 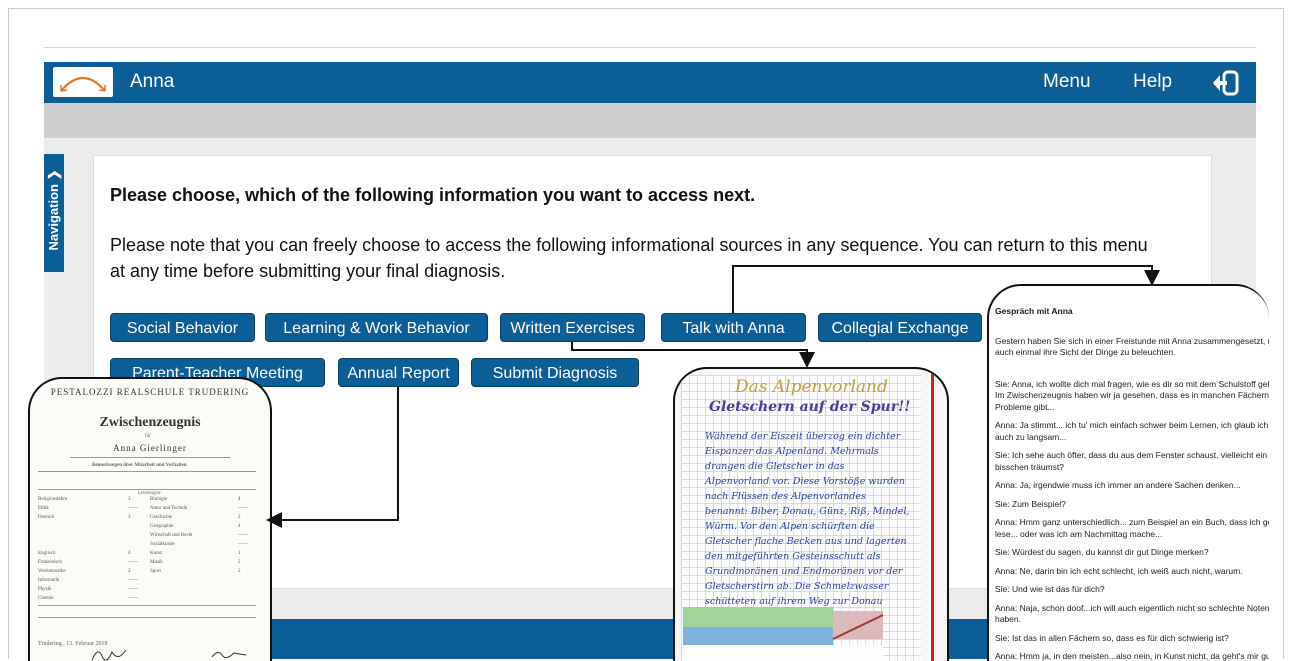 What do you see at coordinates (150, 448) in the screenshot?
I see `report-student-name: Anna Gierlinger` at bounding box center [150, 448].